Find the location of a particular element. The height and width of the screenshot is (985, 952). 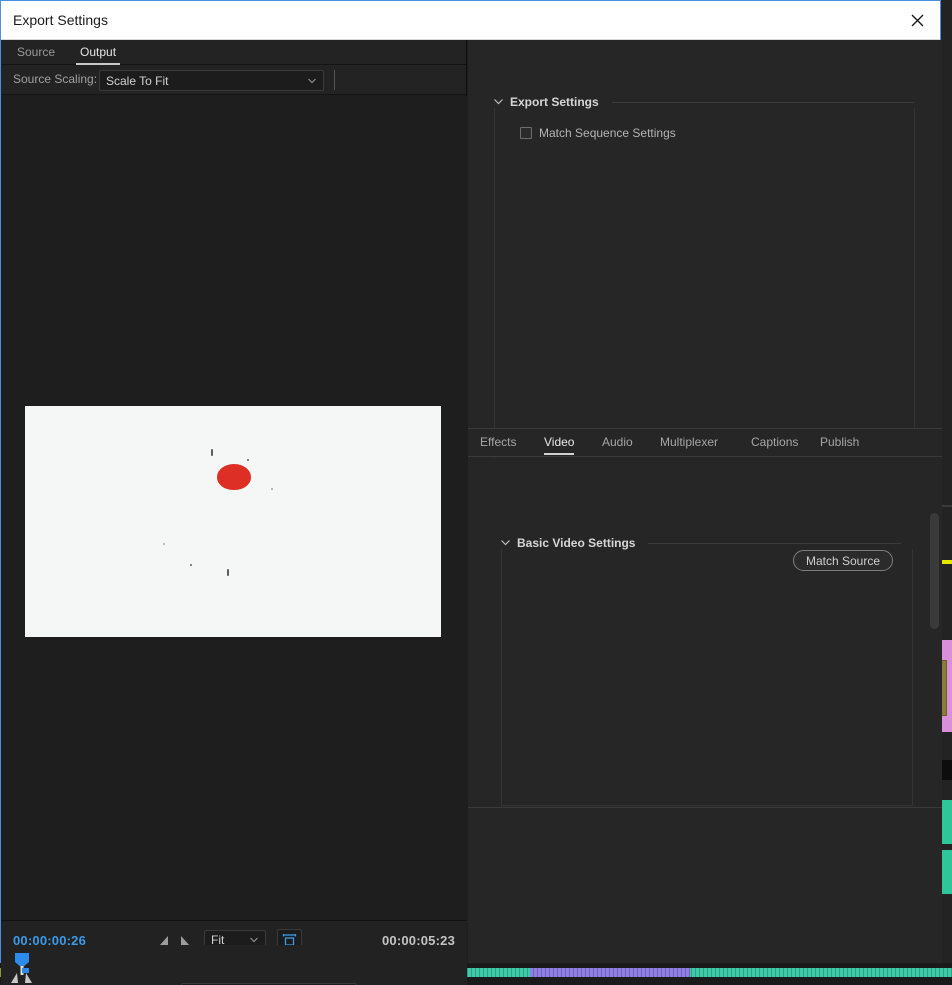

preview-tab-source: Source is located at coordinates (36, 53).